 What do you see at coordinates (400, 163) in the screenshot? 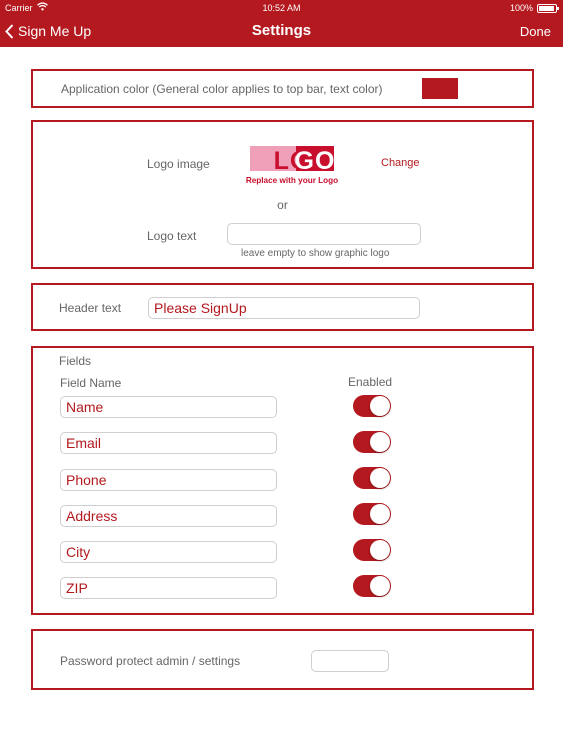
I see `change-logo-link: Change` at bounding box center [400, 163].